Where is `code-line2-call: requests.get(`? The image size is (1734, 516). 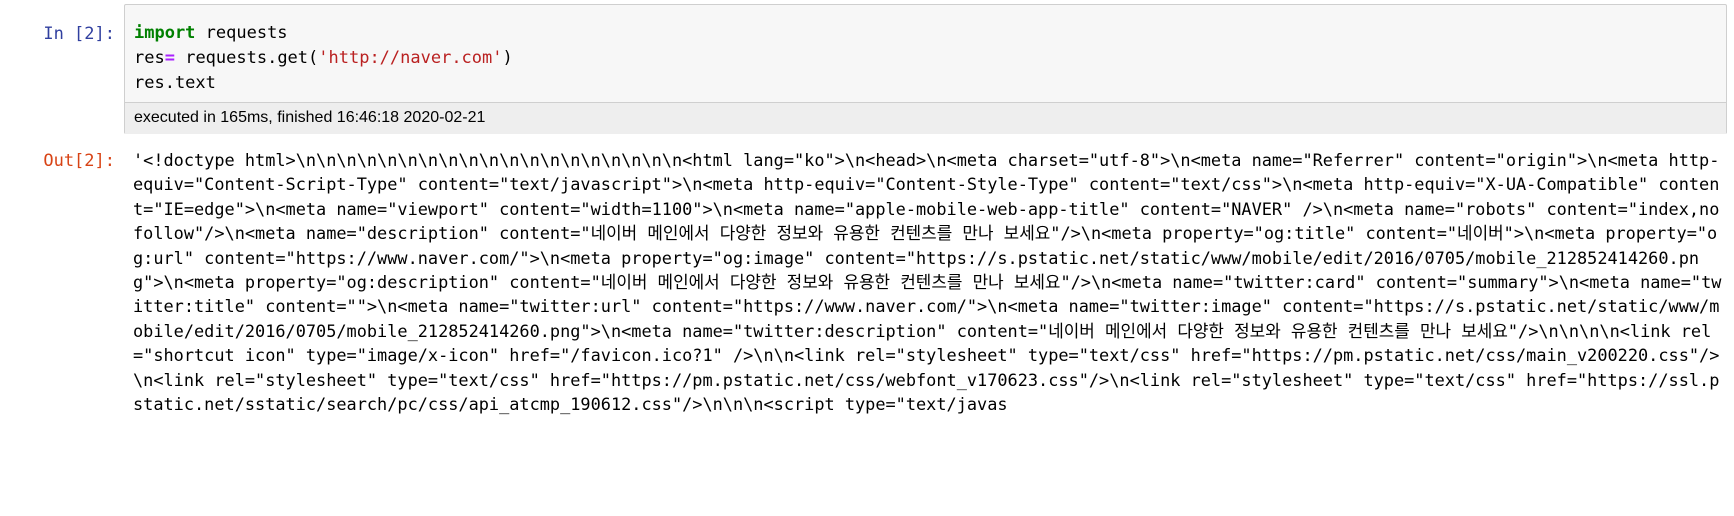
code-line2-call: requests.get( is located at coordinates (246, 58).